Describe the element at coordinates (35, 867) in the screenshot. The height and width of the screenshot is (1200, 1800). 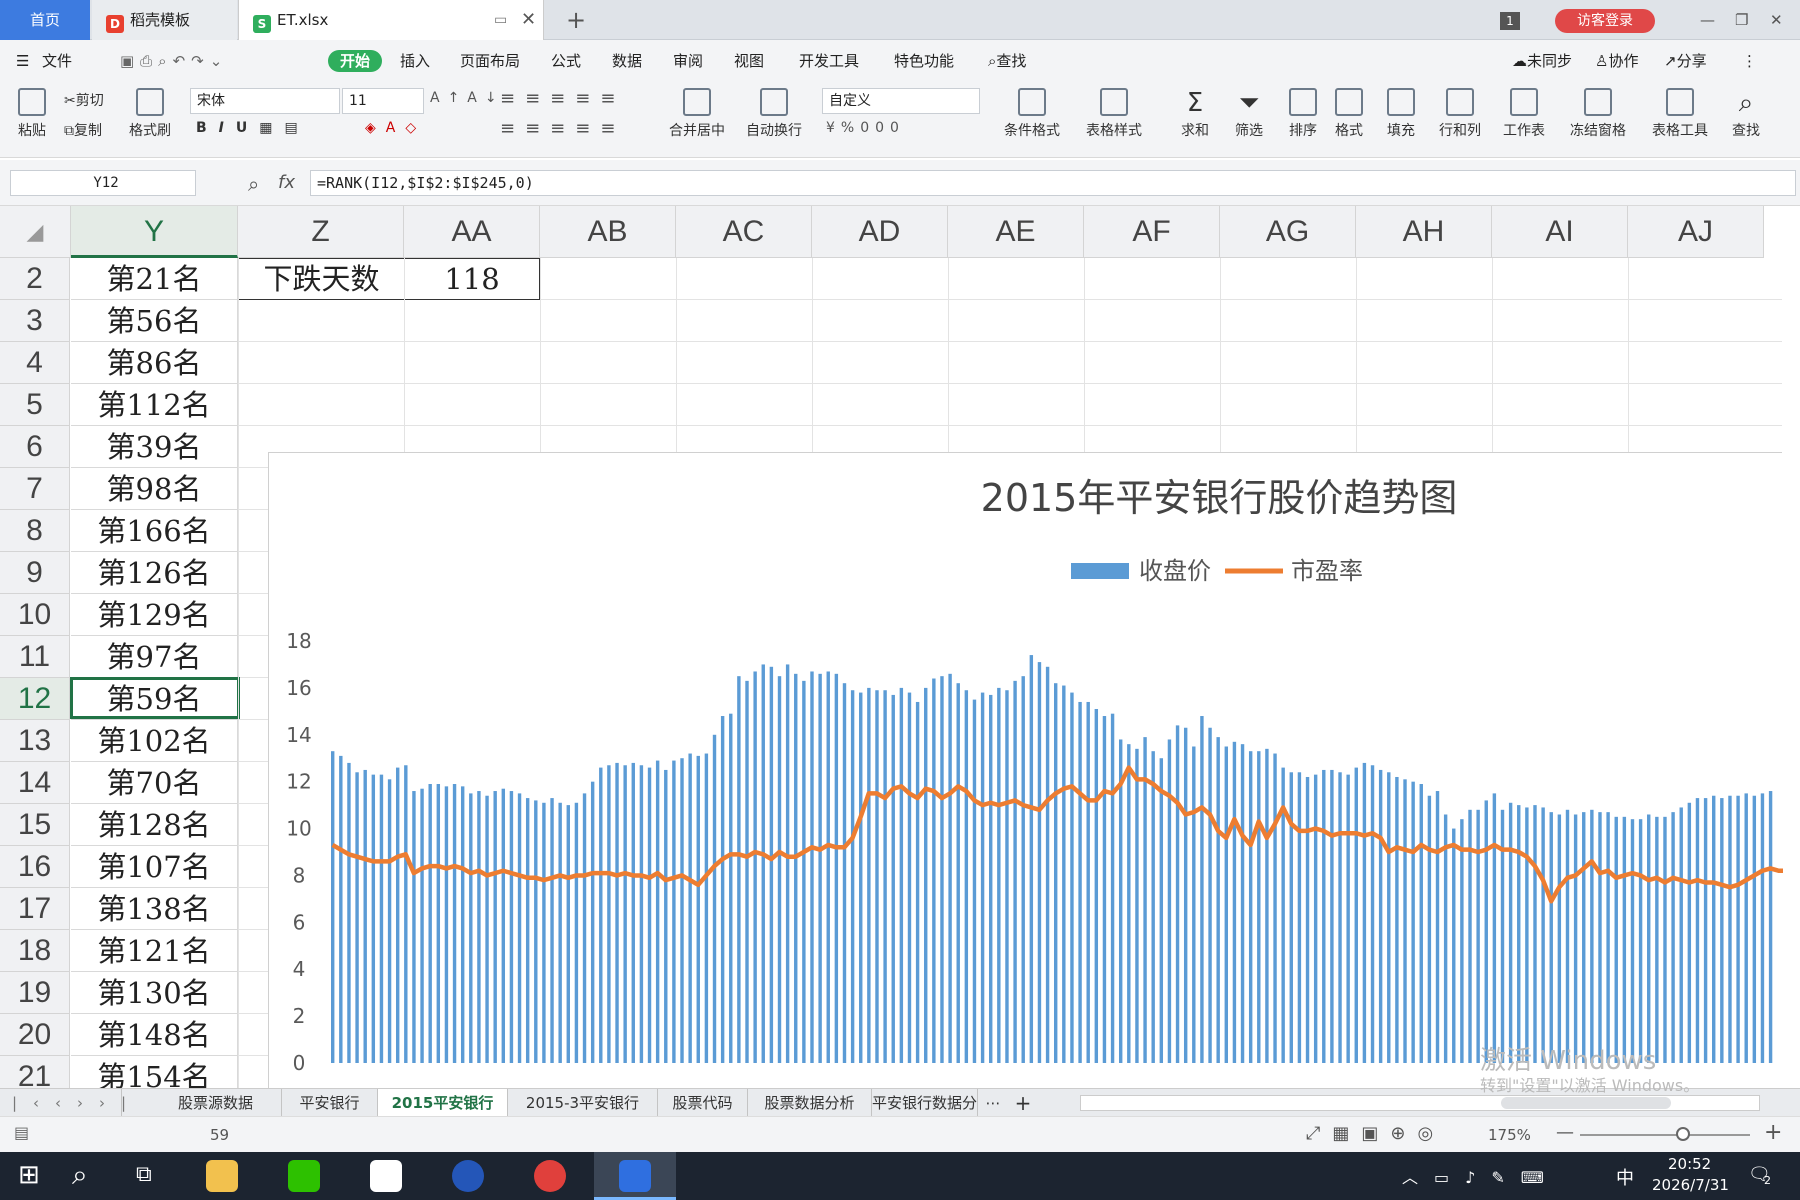
I see `row-header-16: 16` at that location.